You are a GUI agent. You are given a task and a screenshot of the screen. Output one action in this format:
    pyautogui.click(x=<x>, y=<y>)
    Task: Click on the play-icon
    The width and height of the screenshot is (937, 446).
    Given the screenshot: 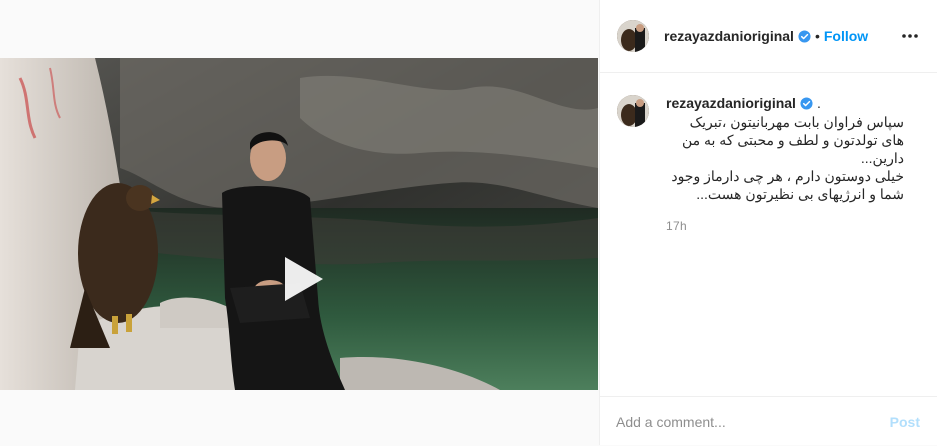 What is the action you would take?
    pyautogui.click(x=304, y=279)
    